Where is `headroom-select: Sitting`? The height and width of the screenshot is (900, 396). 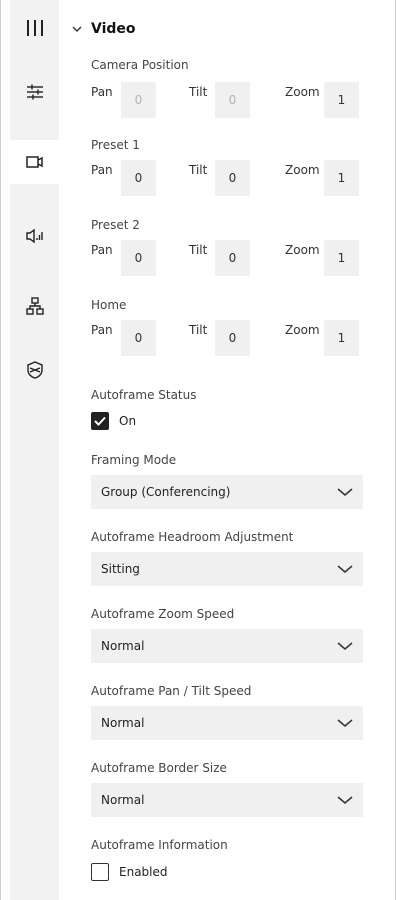 headroom-select: Sitting is located at coordinates (227, 569).